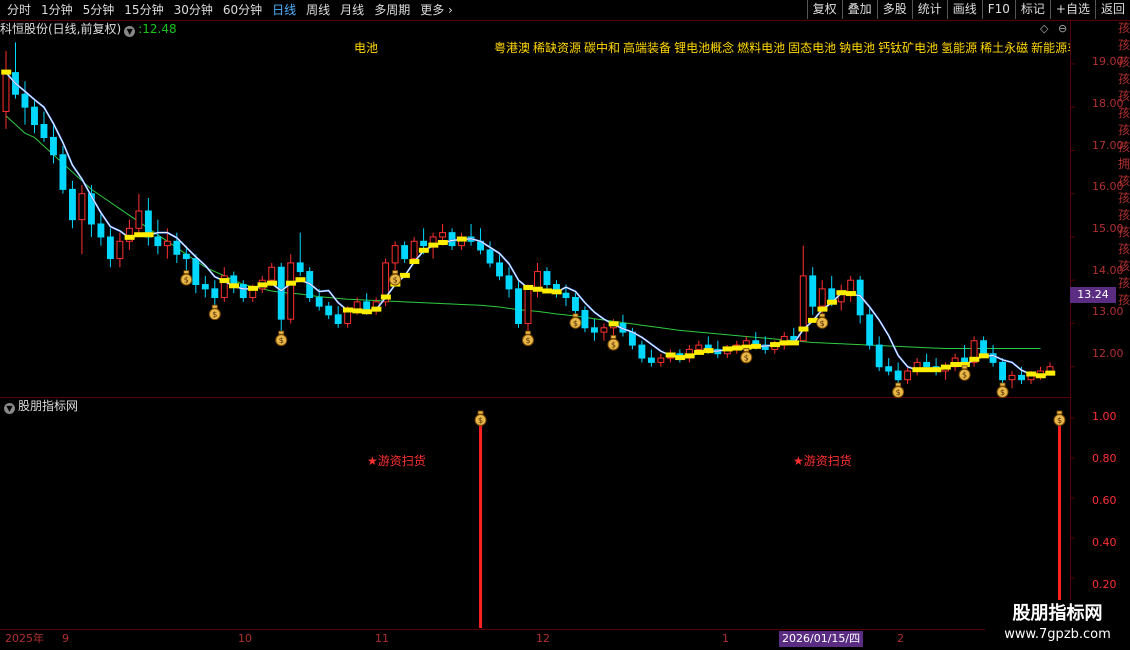 Image resolution: width=1130 pixels, height=650 pixels. I want to click on concept-tag: 氢能源, so click(959, 48).